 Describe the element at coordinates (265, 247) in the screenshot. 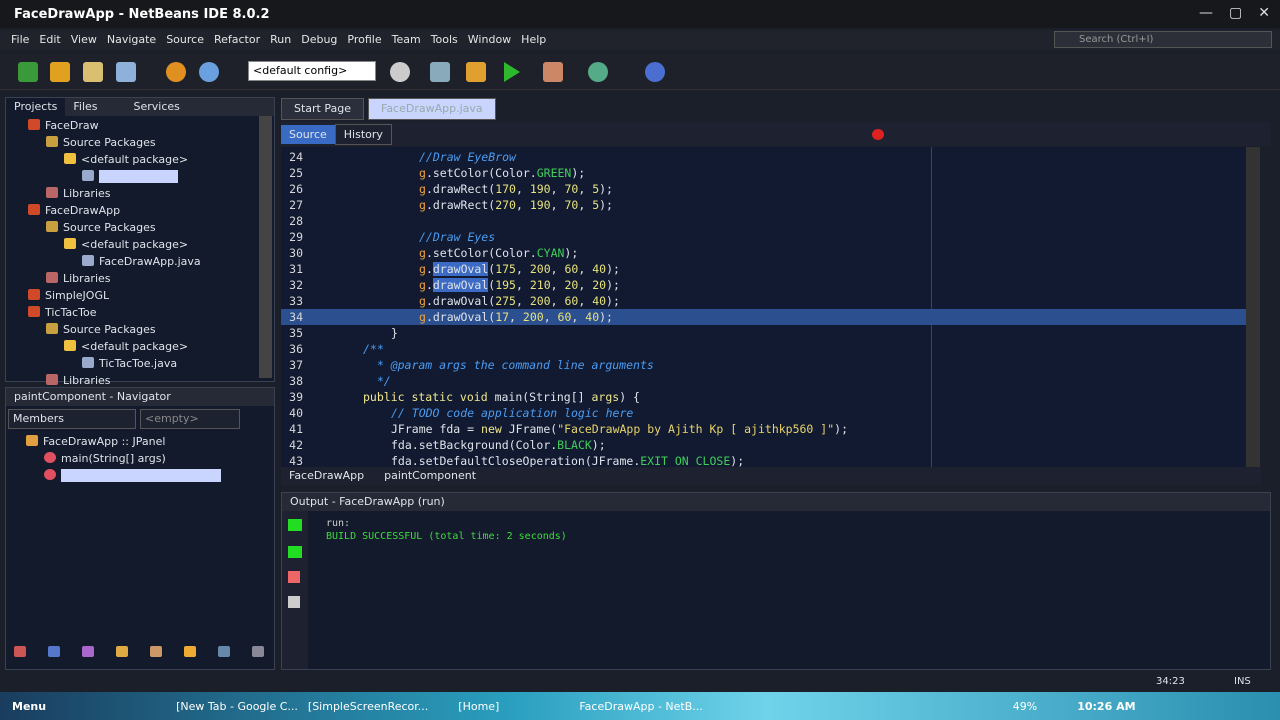

I see `scrollbar` at that location.